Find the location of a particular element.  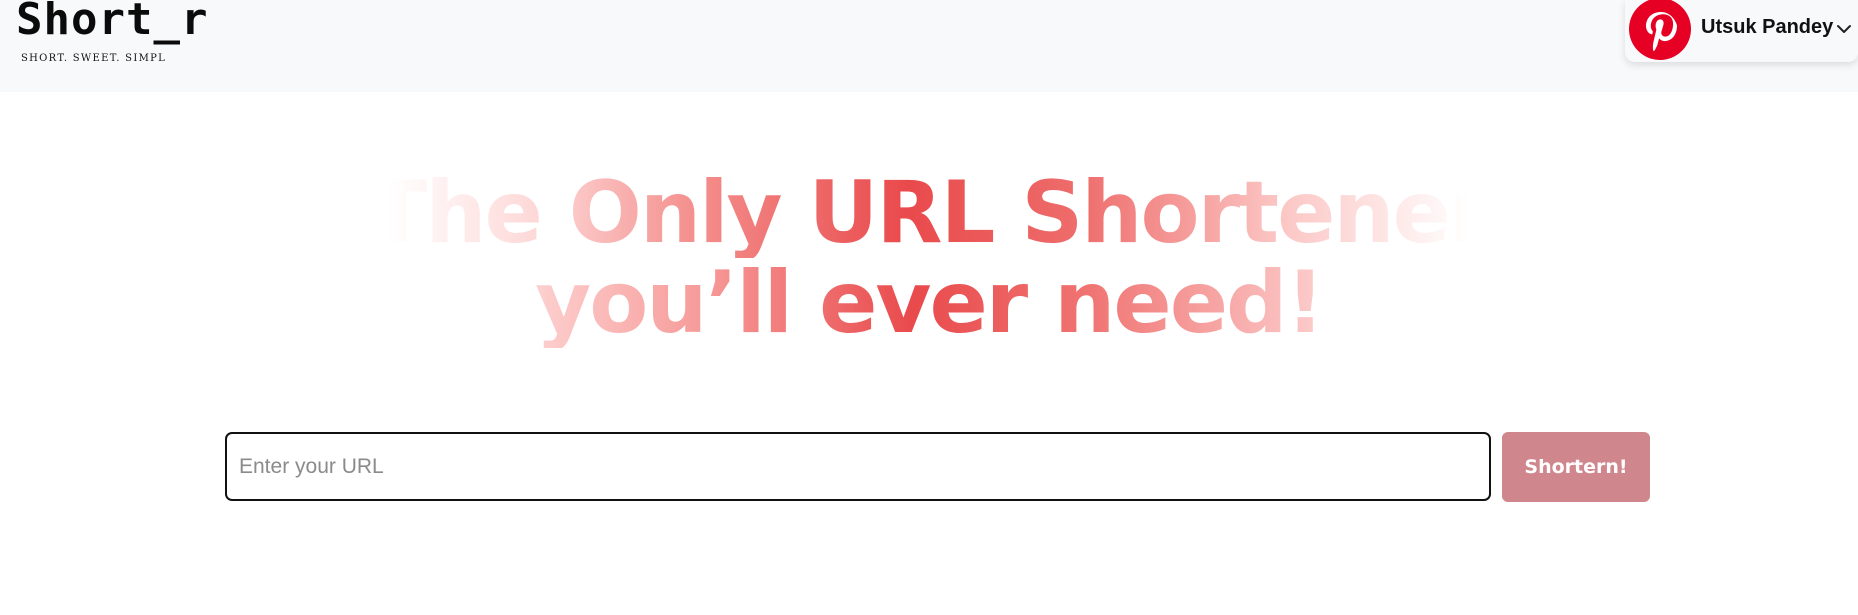

hero-headline-line-1: The Only URL Shortener is located at coordinates (929, 213).